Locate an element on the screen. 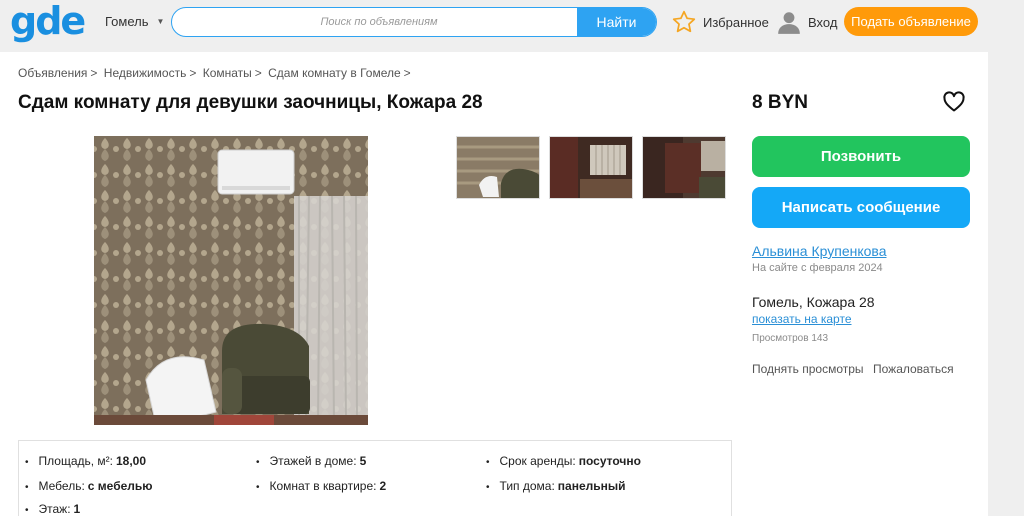 The height and width of the screenshot is (516, 1024). param-label: Мебель: is located at coordinates (61, 486).